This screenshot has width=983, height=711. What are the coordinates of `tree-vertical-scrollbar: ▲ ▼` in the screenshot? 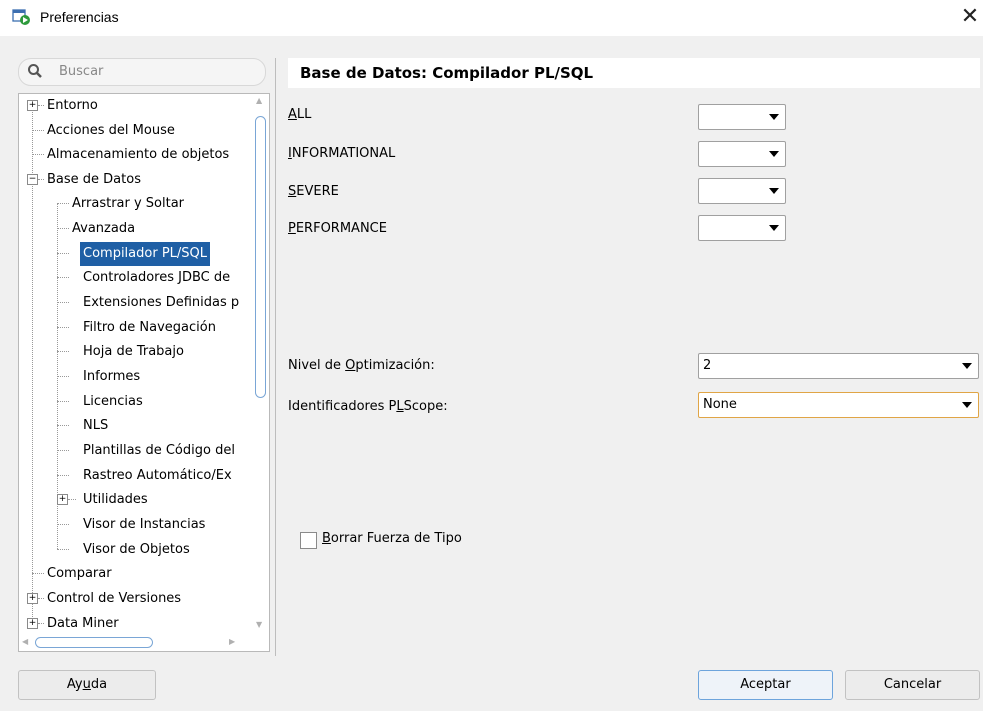 It's located at (260, 364).